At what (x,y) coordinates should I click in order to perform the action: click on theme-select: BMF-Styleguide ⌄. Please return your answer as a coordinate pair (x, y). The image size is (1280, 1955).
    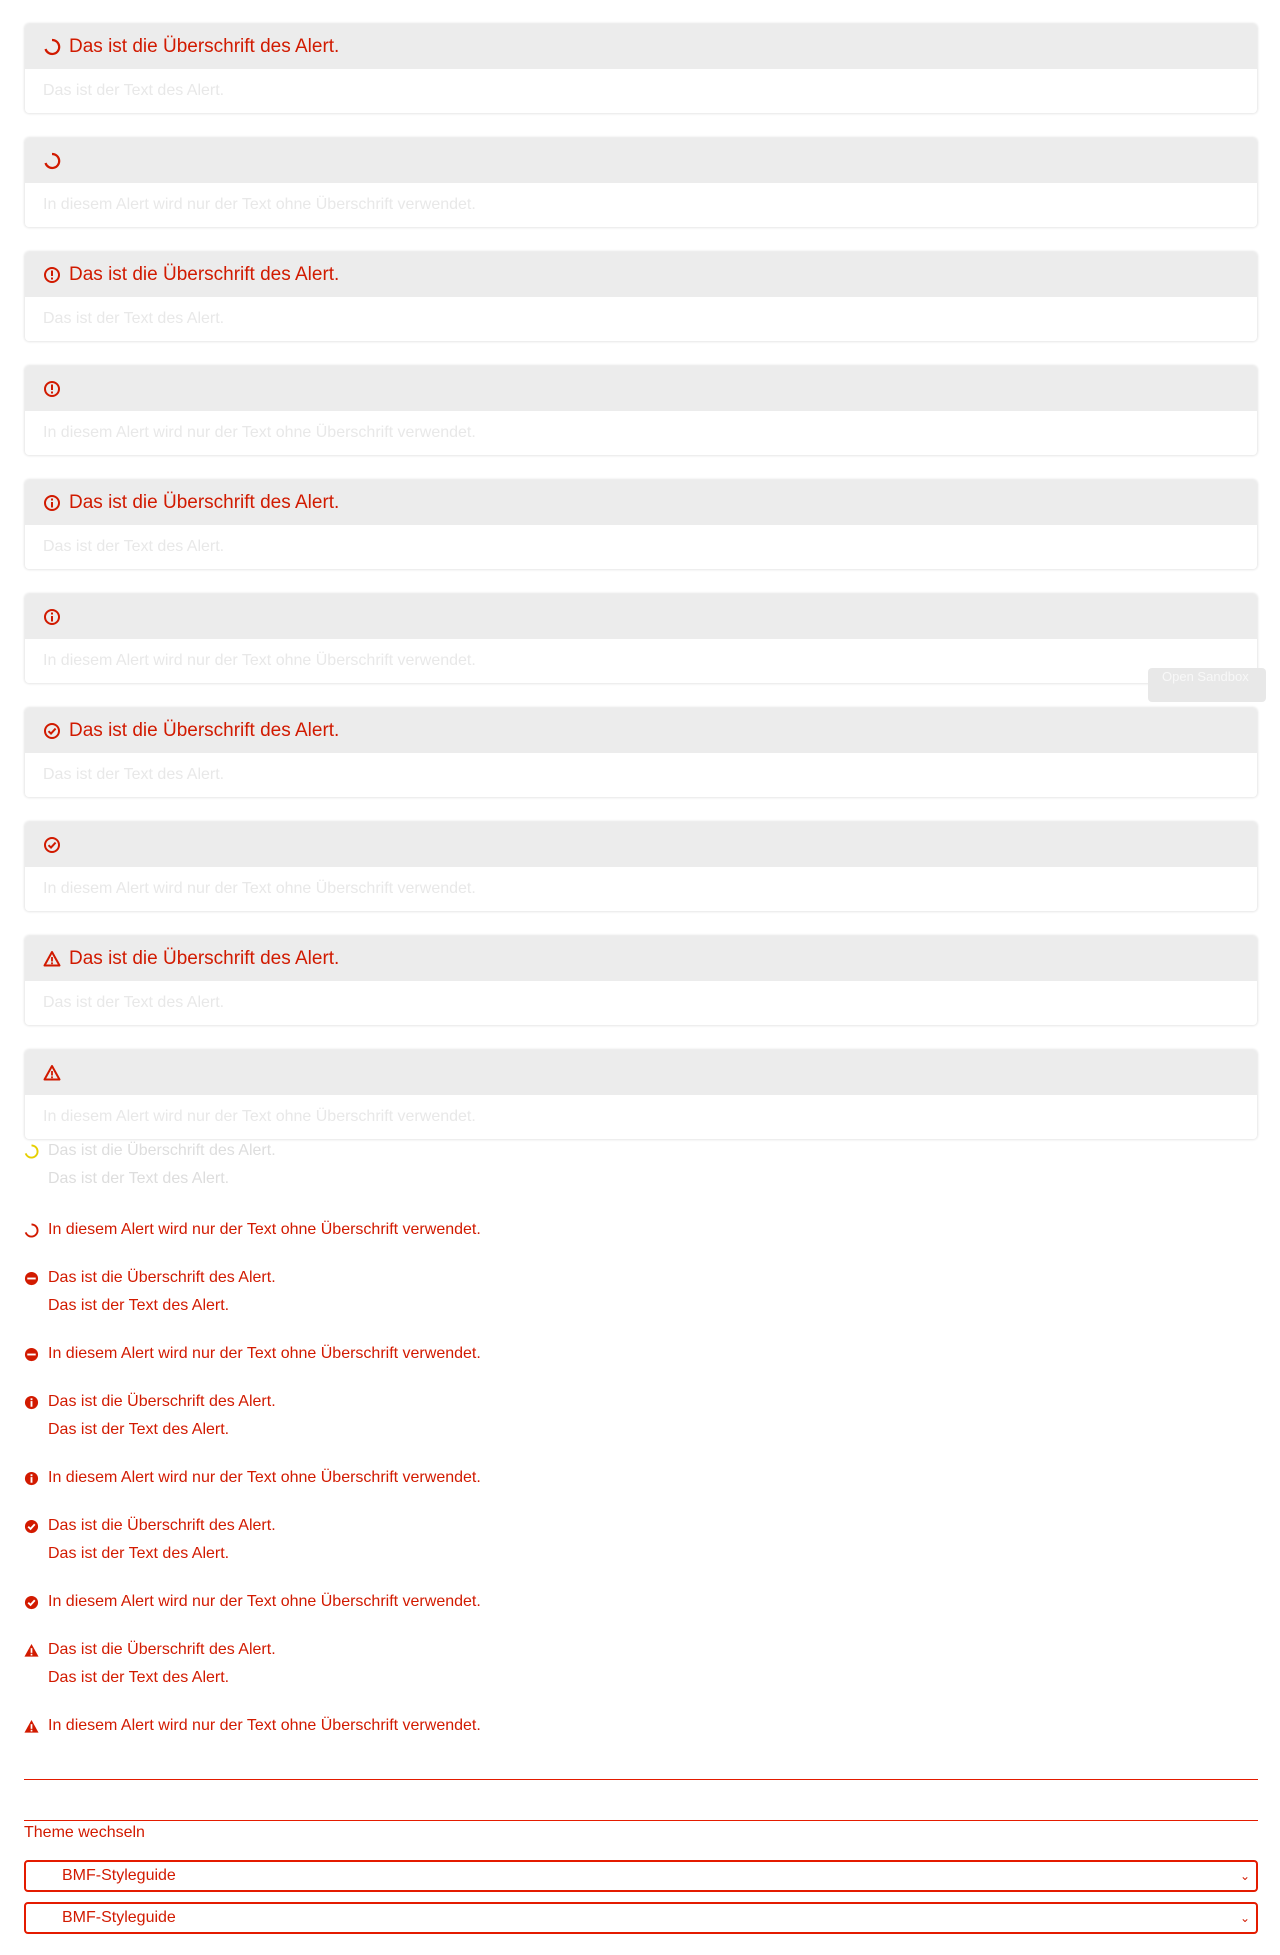
    Looking at the image, I should click on (641, 1876).